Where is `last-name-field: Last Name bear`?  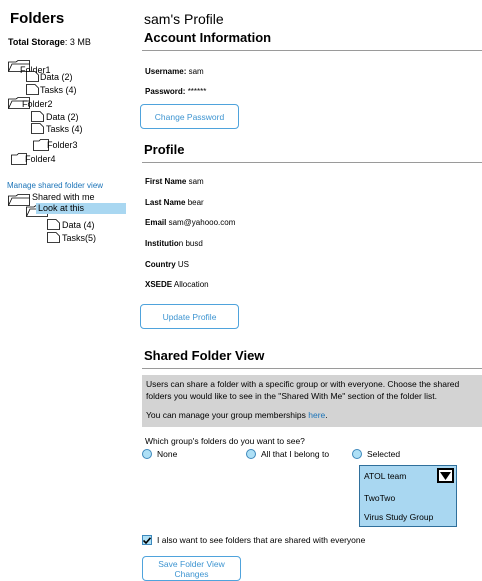 last-name-field: Last Name bear is located at coordinates (174, 202).